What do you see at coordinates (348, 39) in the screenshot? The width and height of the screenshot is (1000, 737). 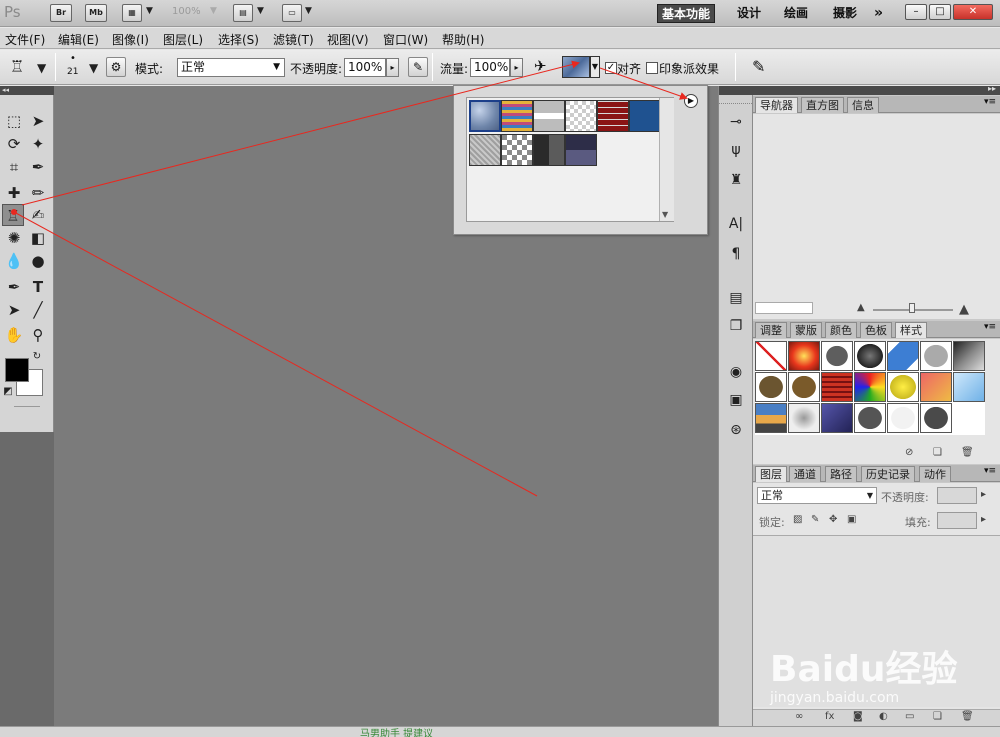 I see `menu-view: 视图(V)` at bounding box center [348, 39].